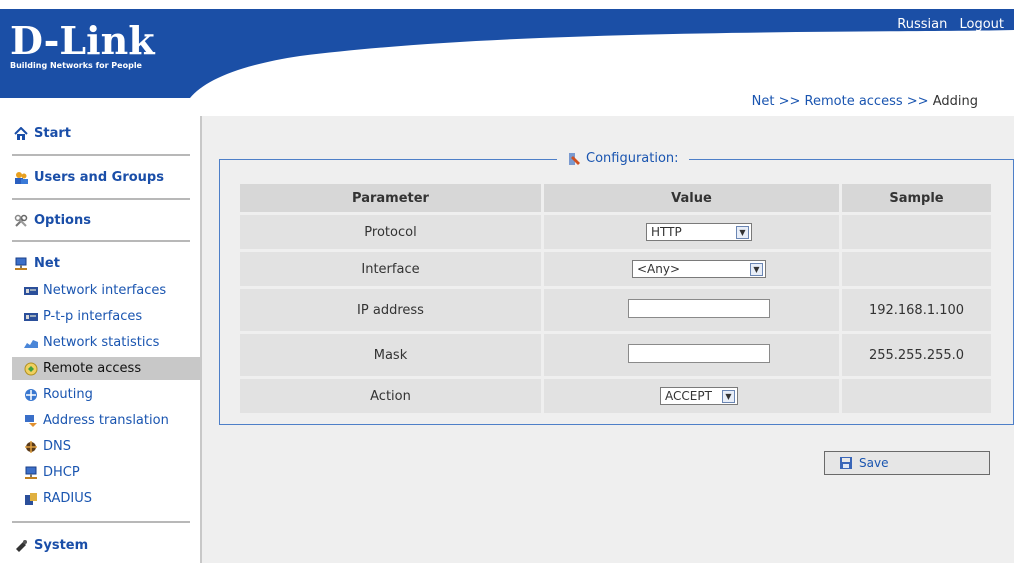  Describe the element at coordinates (632, 158) in the screenshot. I see `configuration-legend-label: Configuration:` at that location.